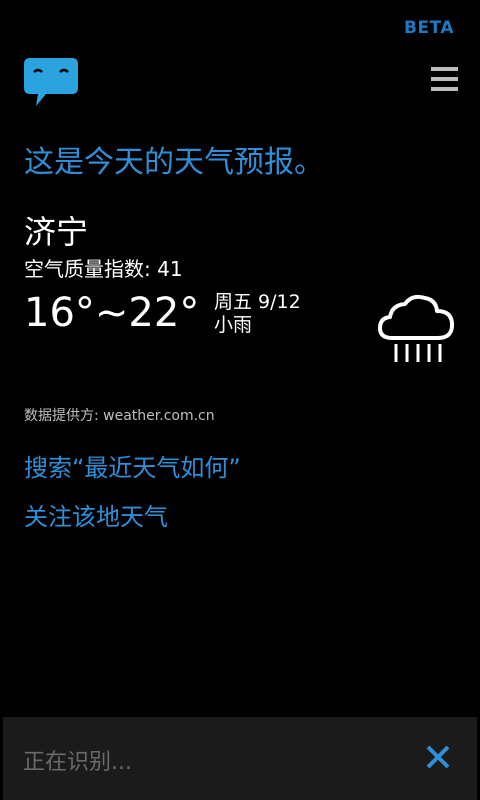 This screenshot has width=480, height=800. What do you see at coordinates (438, 757) in the screenshot?
I see `close-icon` at bounding box center [438, 757].